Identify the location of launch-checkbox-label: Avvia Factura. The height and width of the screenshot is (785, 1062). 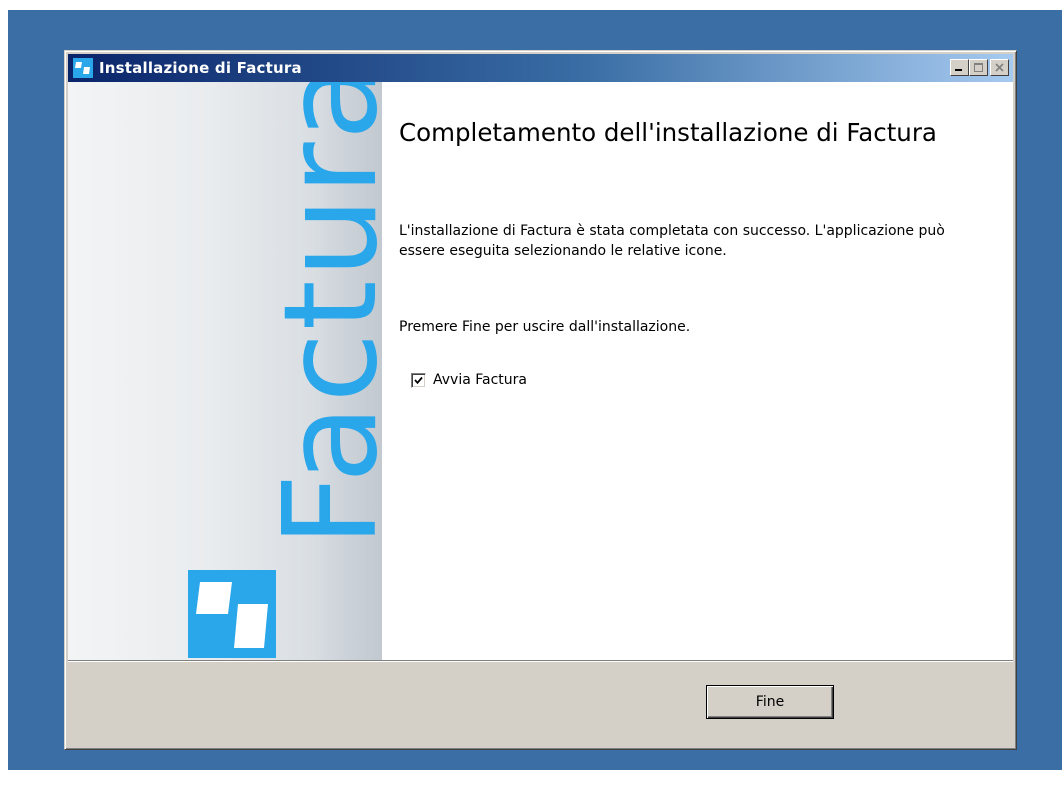
(480, 380).